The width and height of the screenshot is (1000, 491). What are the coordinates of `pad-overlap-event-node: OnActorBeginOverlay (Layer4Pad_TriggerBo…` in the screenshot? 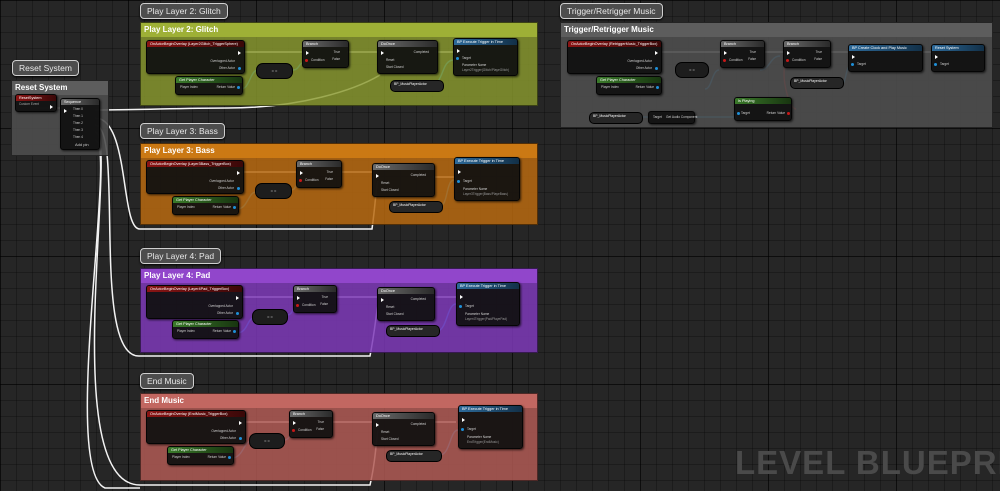 It's located at (194, 302).